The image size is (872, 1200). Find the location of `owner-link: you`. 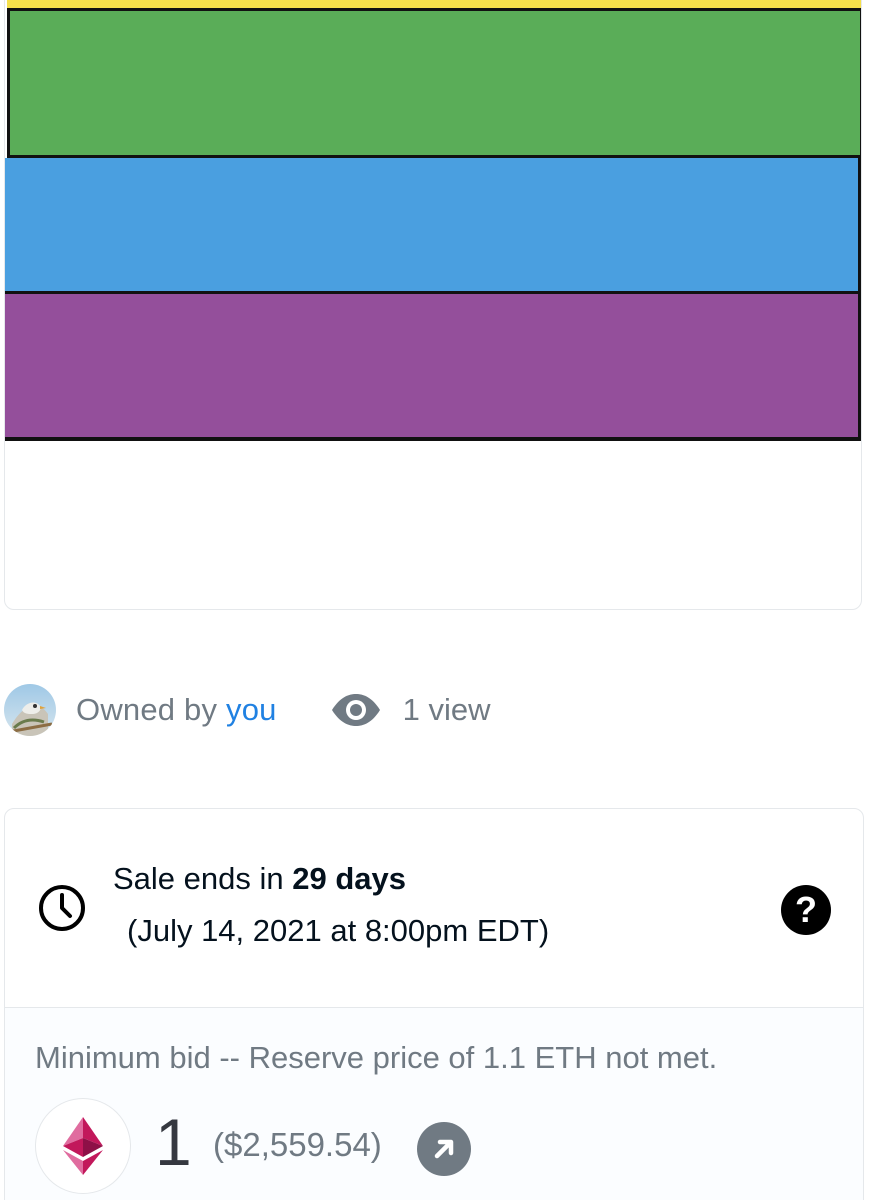

owner-link: you is located at coordinates (251, 709).